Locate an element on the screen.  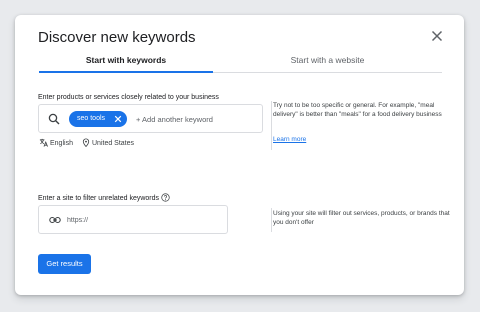
close-icon is located at coordinates (437, 36).